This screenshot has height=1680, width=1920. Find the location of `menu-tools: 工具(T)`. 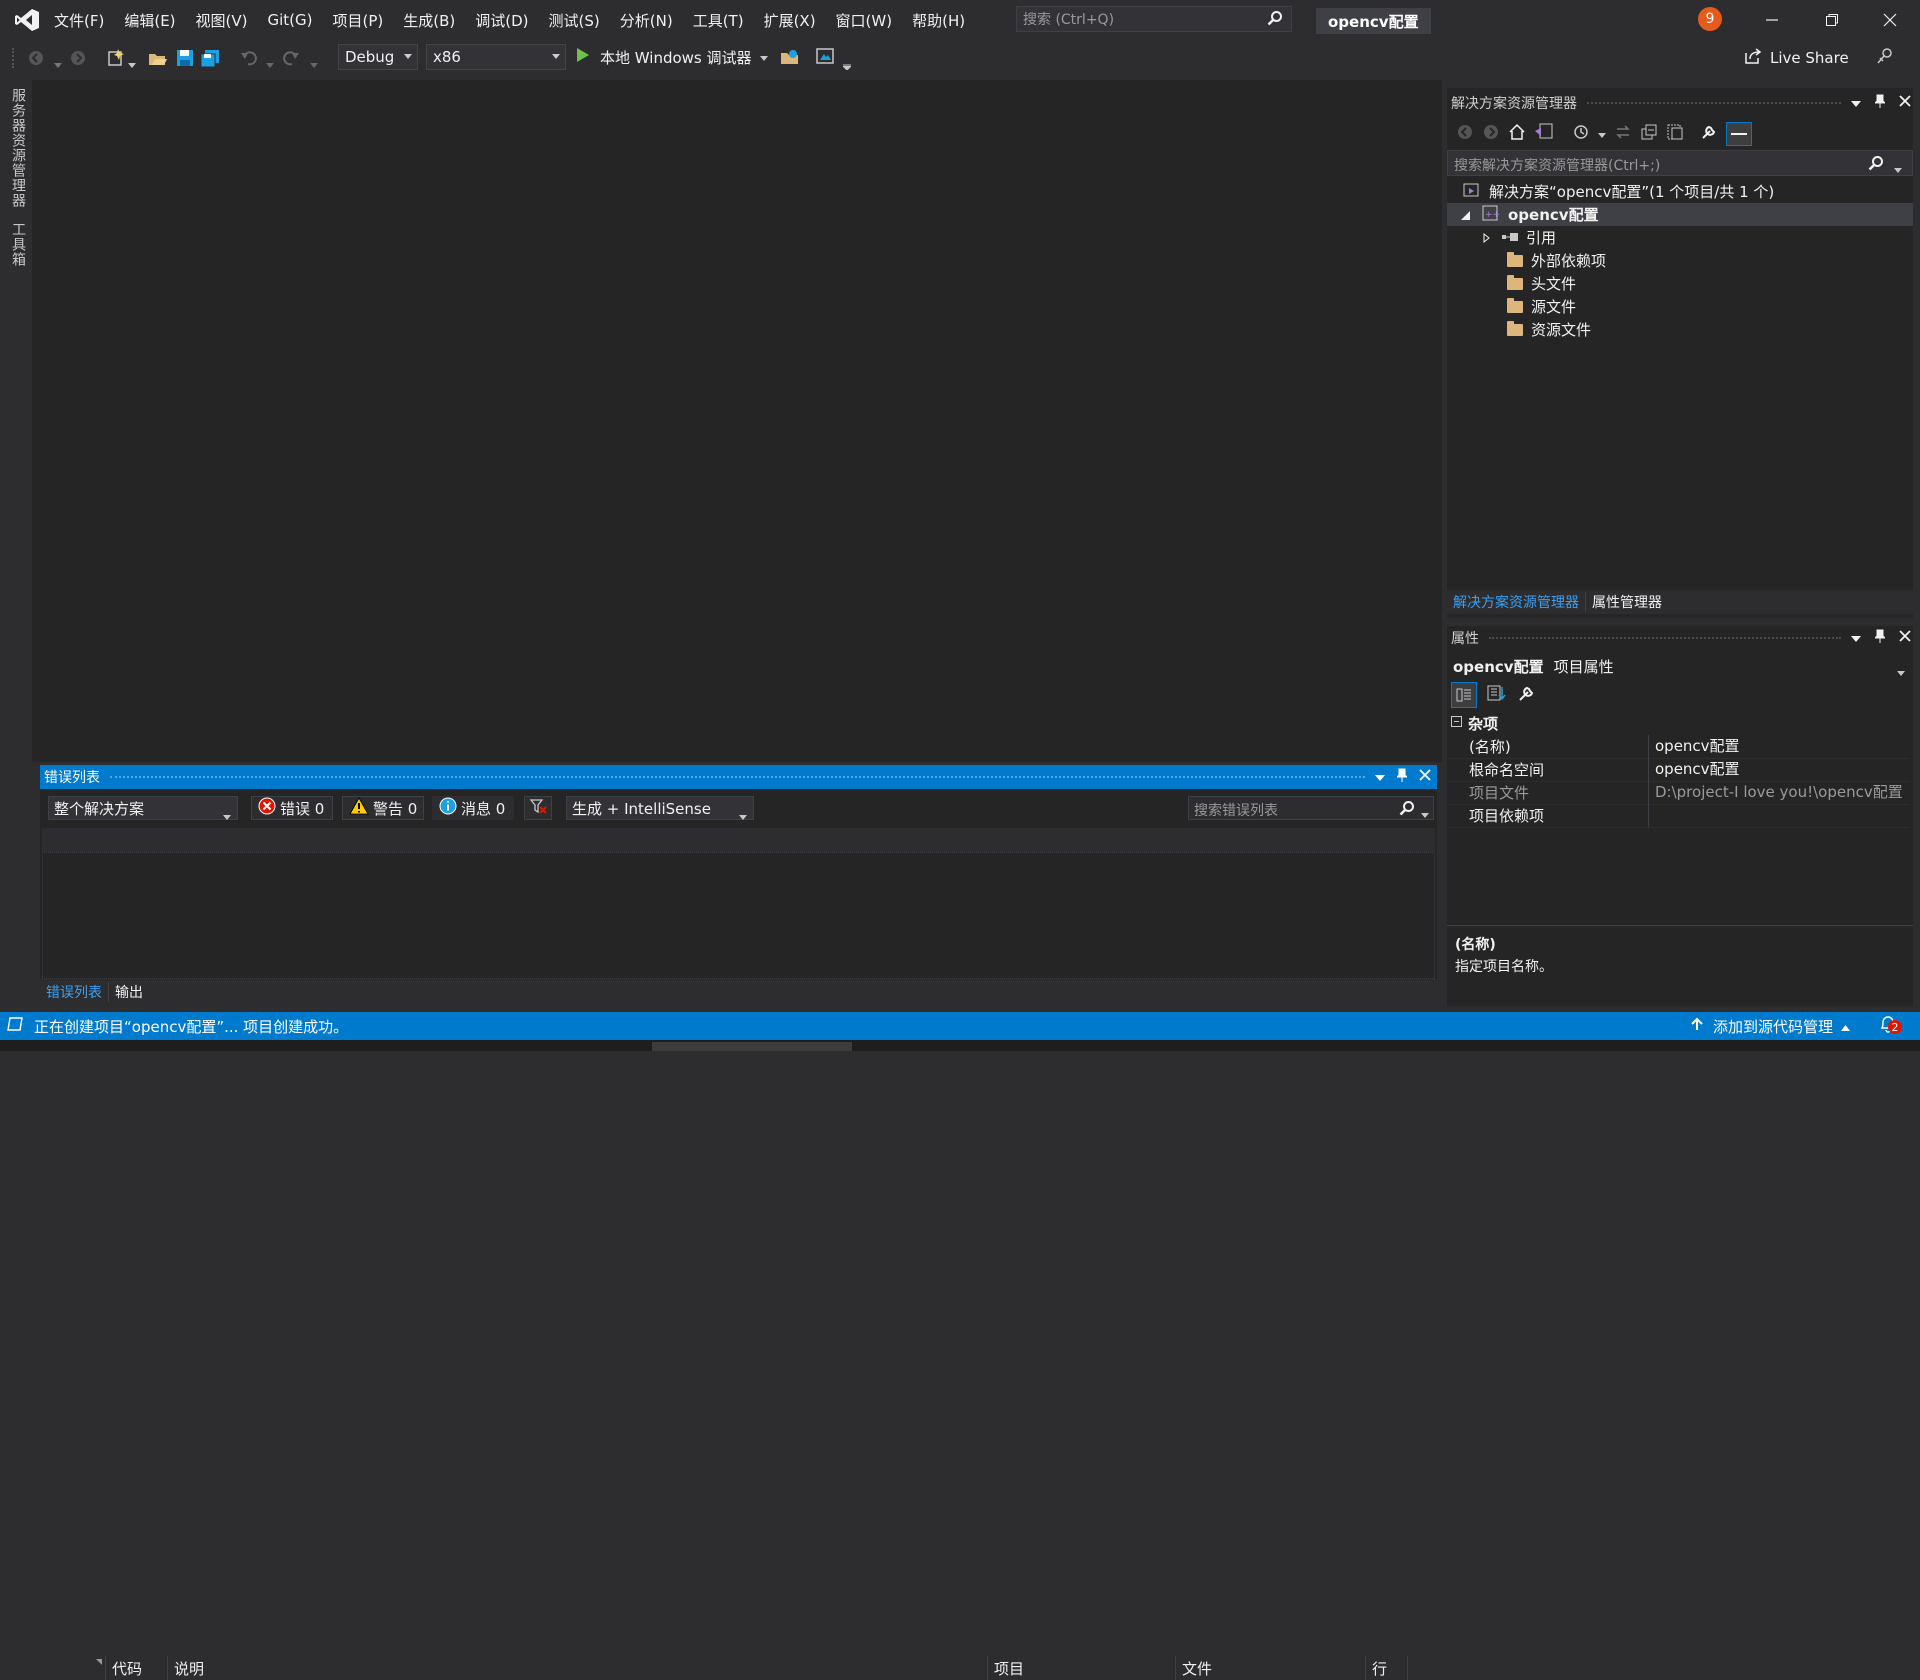

menu-tools: 工具(T) is located at coordinates (718, 20).